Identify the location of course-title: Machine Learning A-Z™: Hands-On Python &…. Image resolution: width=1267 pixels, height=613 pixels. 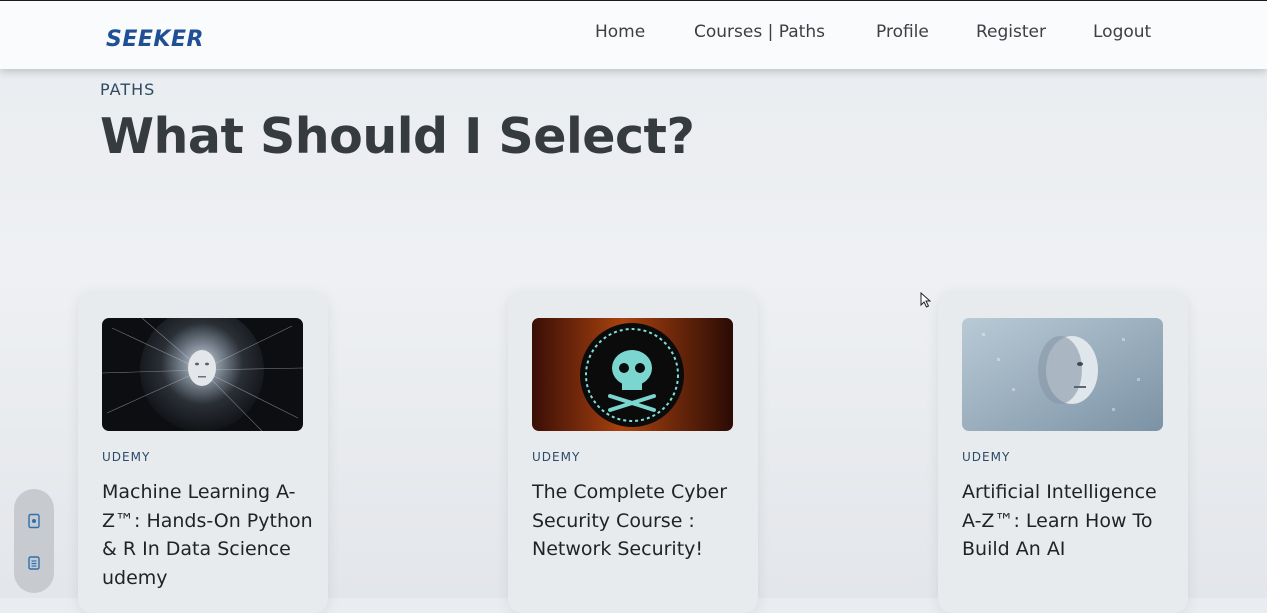
(209, 535).